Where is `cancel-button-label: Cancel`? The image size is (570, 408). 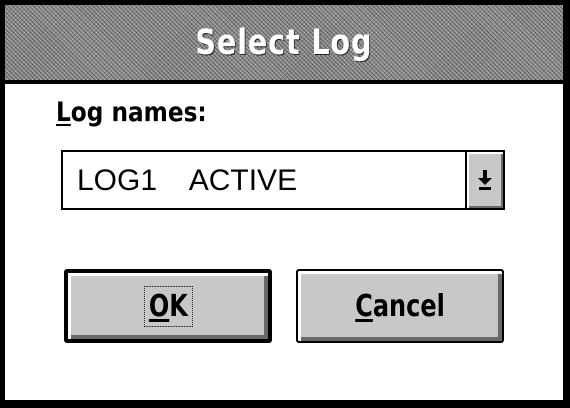 cancel-button-label: Cancel is located at coordinates (400, 306).